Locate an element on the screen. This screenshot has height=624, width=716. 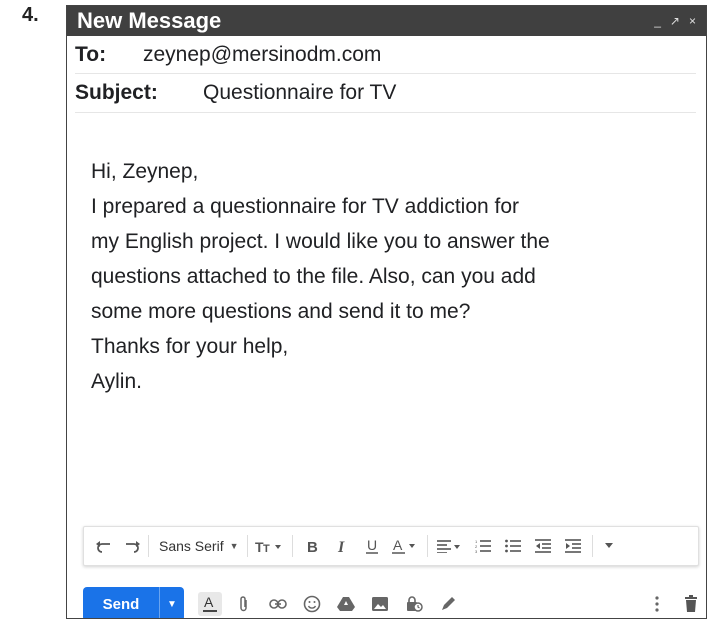
send-options-icon: ▼ is located at coordinates (171, 602).